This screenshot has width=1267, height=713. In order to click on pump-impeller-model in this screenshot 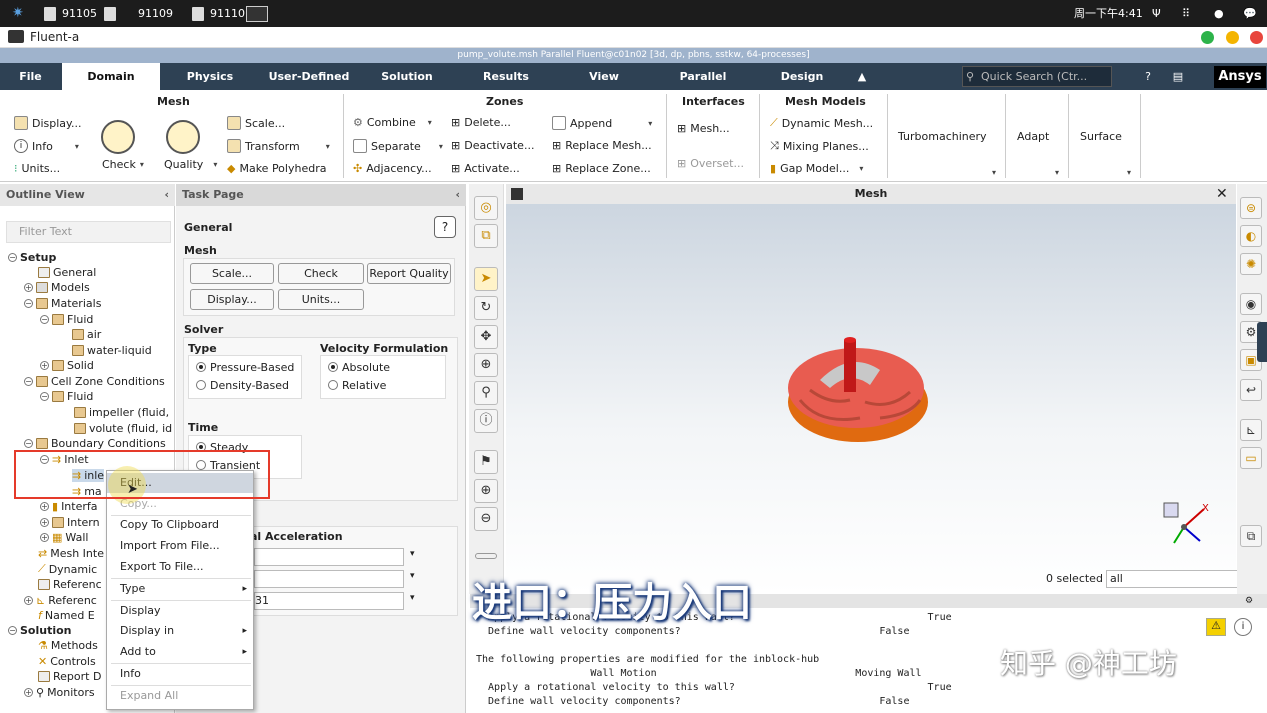, I will do `click(860, 395)`.